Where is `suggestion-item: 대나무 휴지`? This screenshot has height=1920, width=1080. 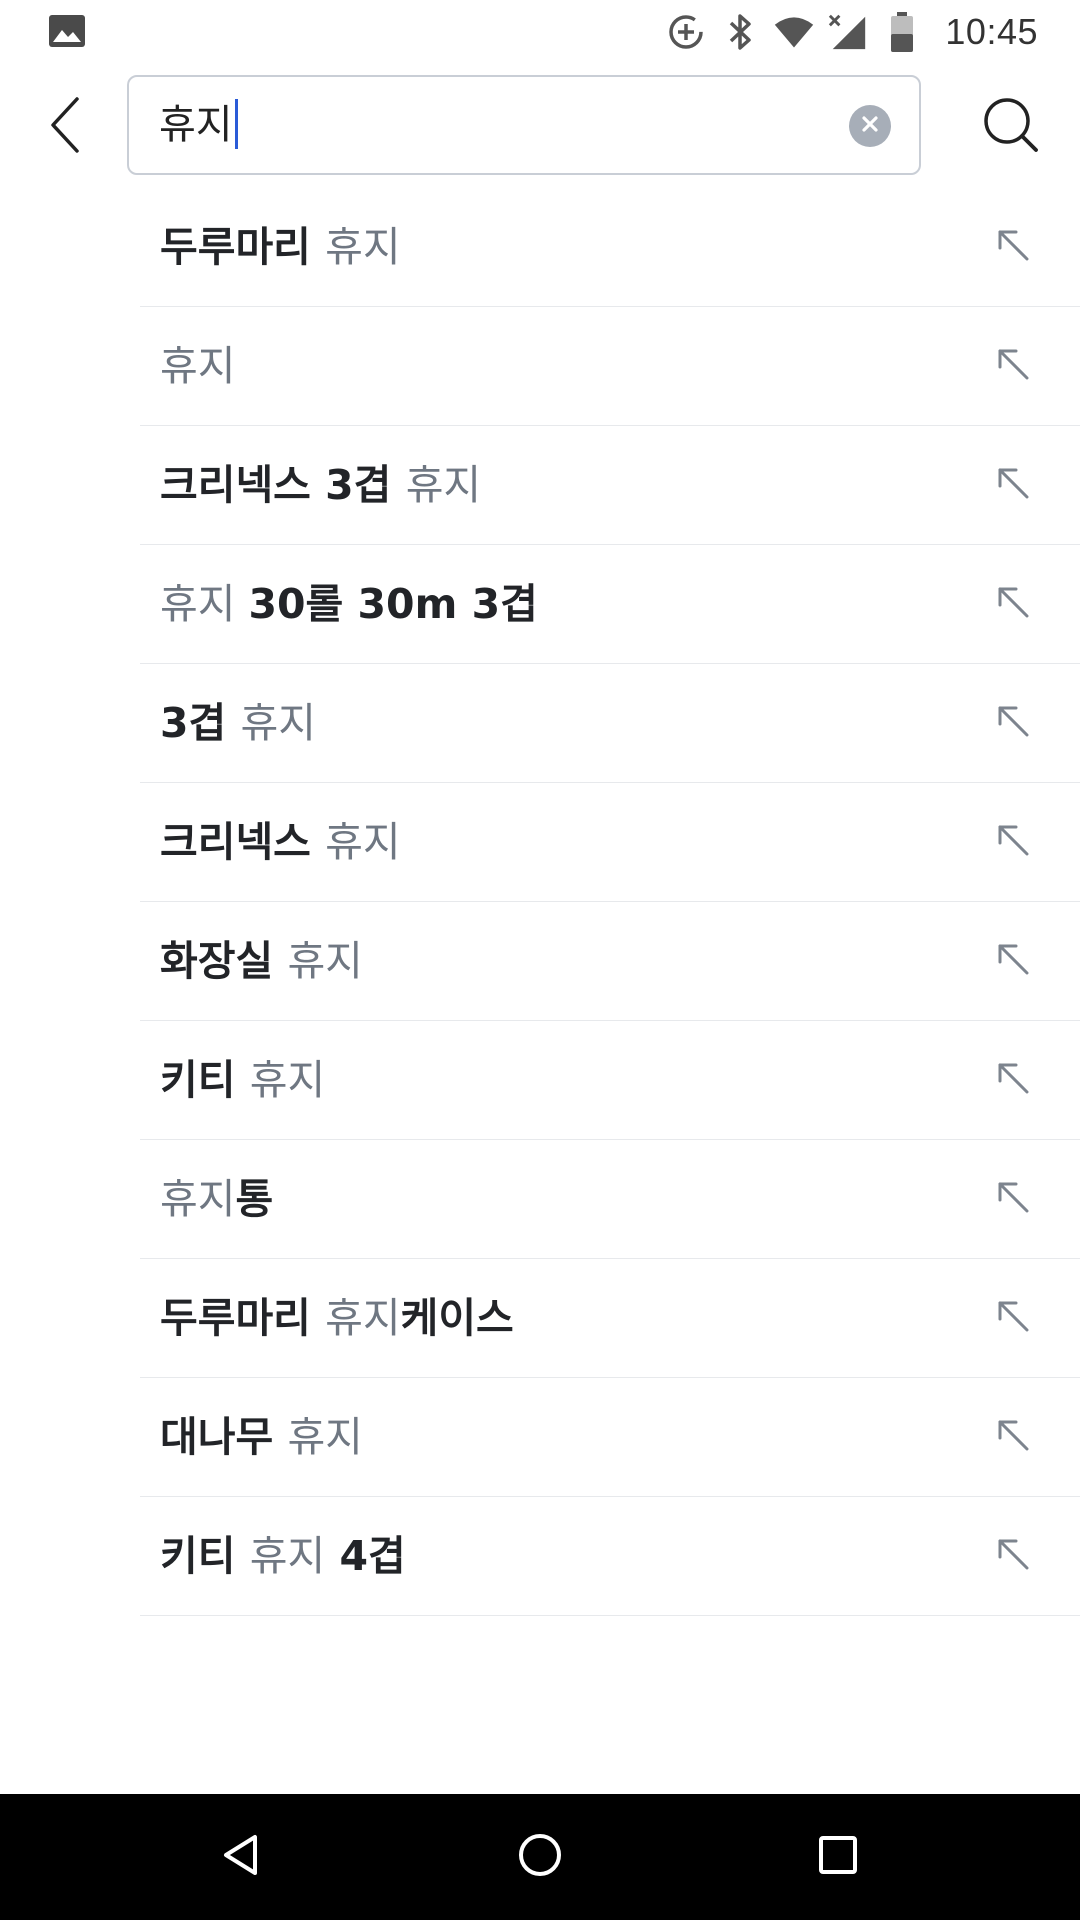 suggestion-item: 대나무 휴지 is located at coordinates (610, 1437).